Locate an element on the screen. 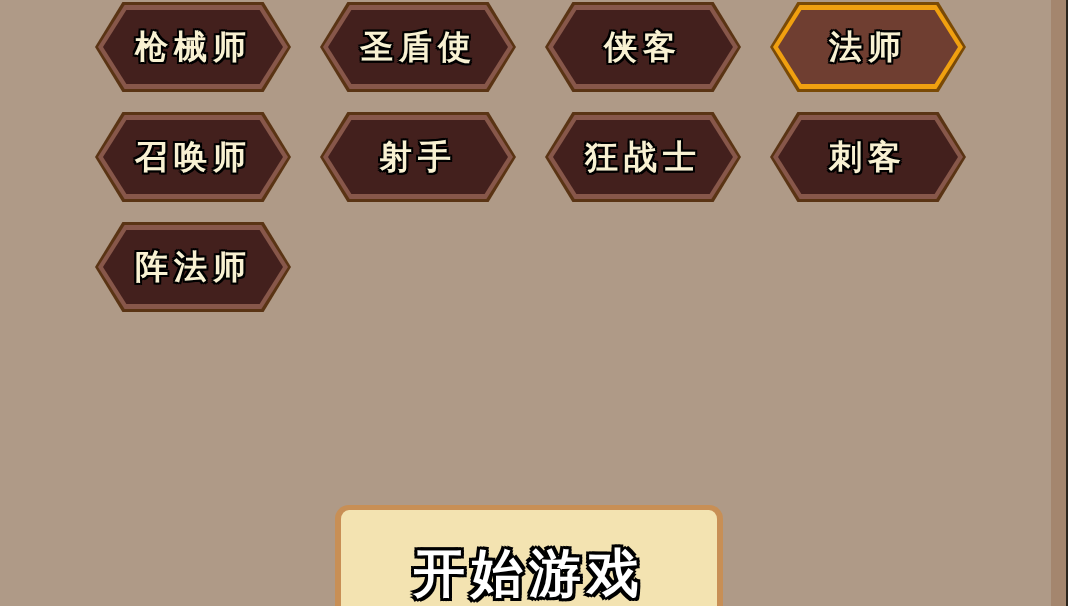 This screenshot has height=606, width=1080. class-option-button: 狂战士 is located at coordinates (643, 157).